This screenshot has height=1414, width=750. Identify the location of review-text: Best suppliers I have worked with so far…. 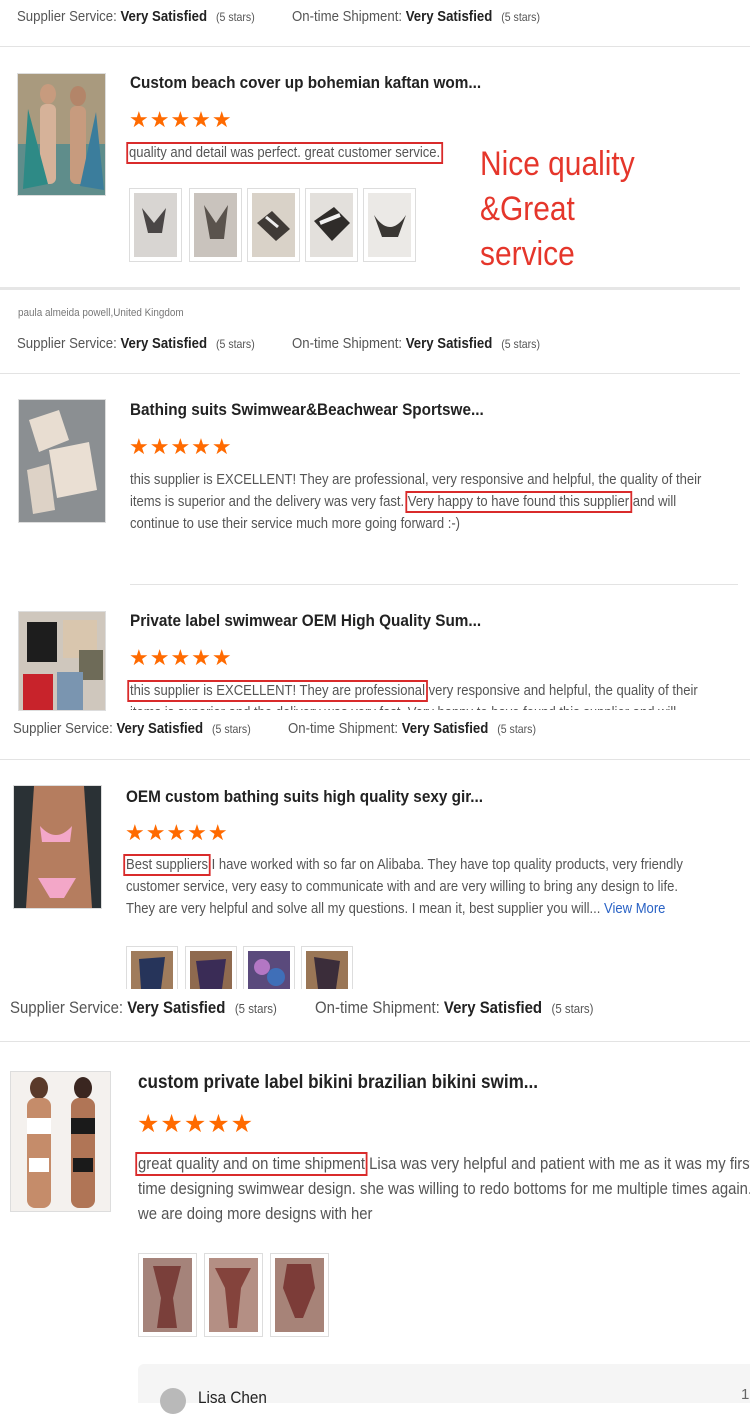
(412, 887).